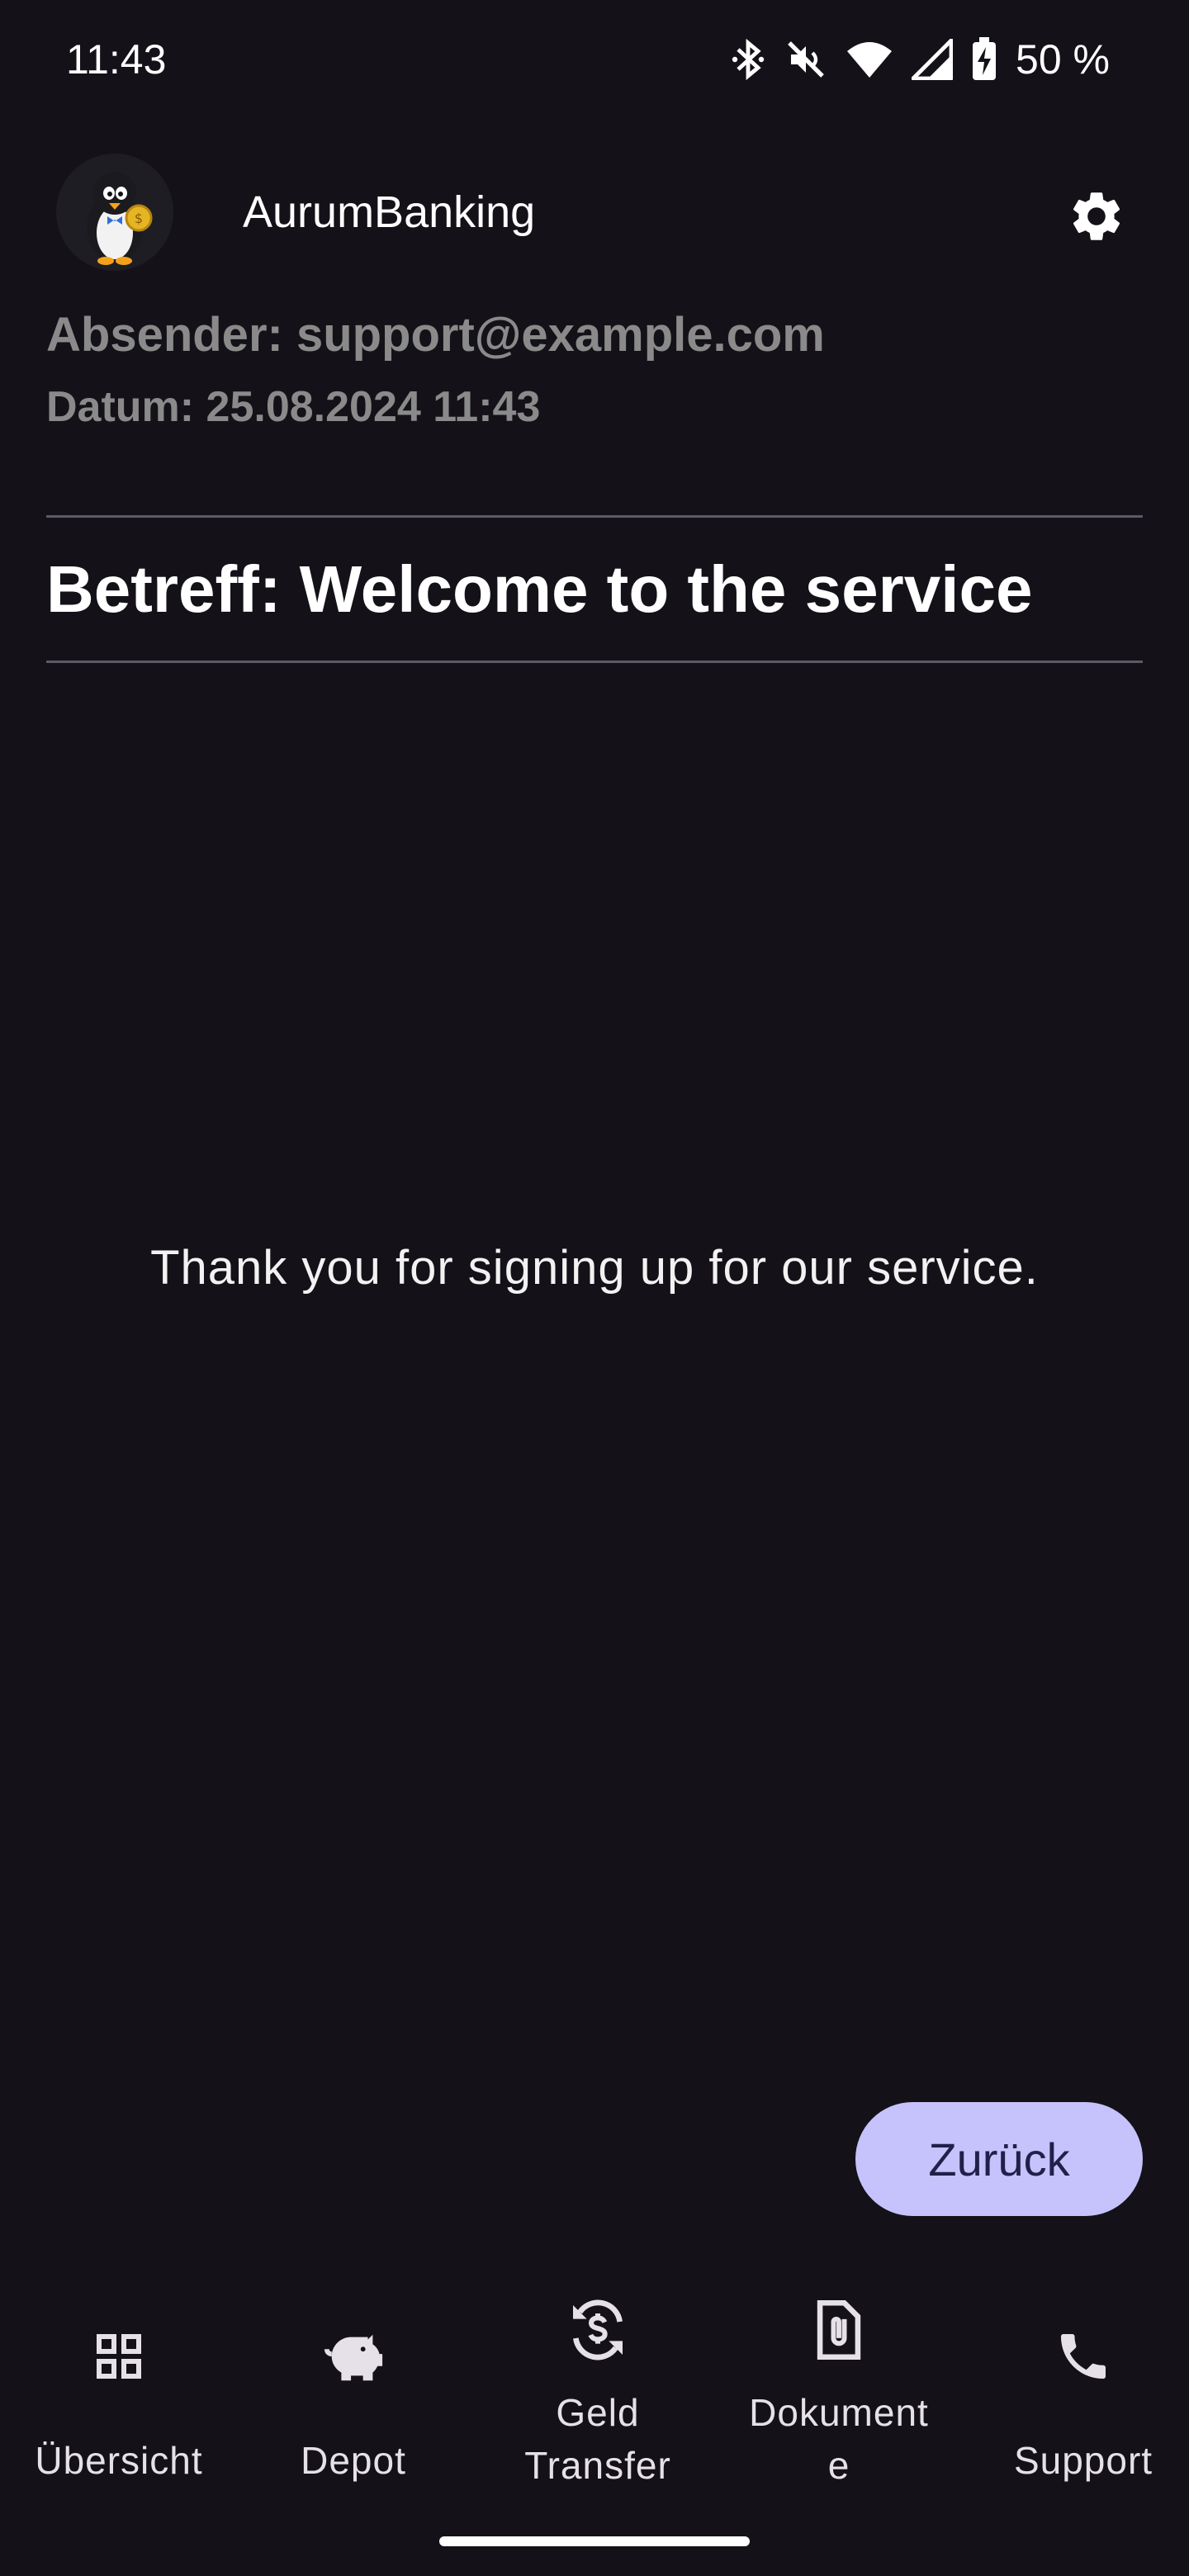 Image resolution: width=1189 pixels, height=2576 pixels. What do you see at coordinates (293, 407) in the screenshot?
I see `email-date: Datum: 25.08.2024 11:43` at bounding box center [293, 407].